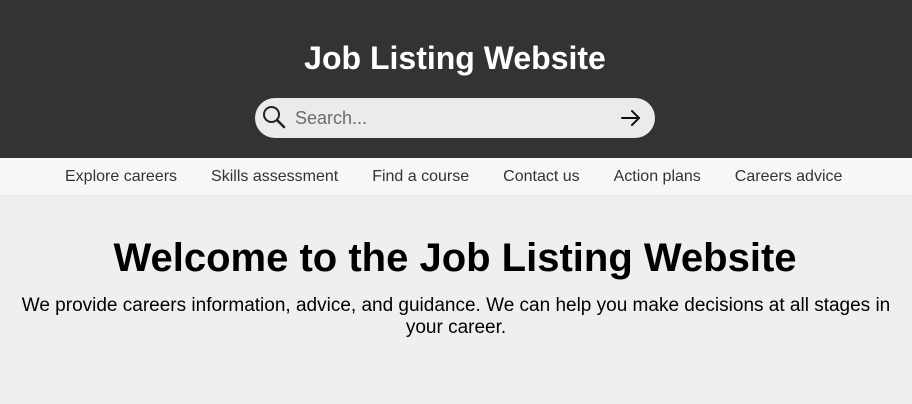 This screenshot has width=912, height=404. Describe the element at coordinates (541, 177) in the screenshot. I see `nav-item-contact-us: Contact us` at that location.